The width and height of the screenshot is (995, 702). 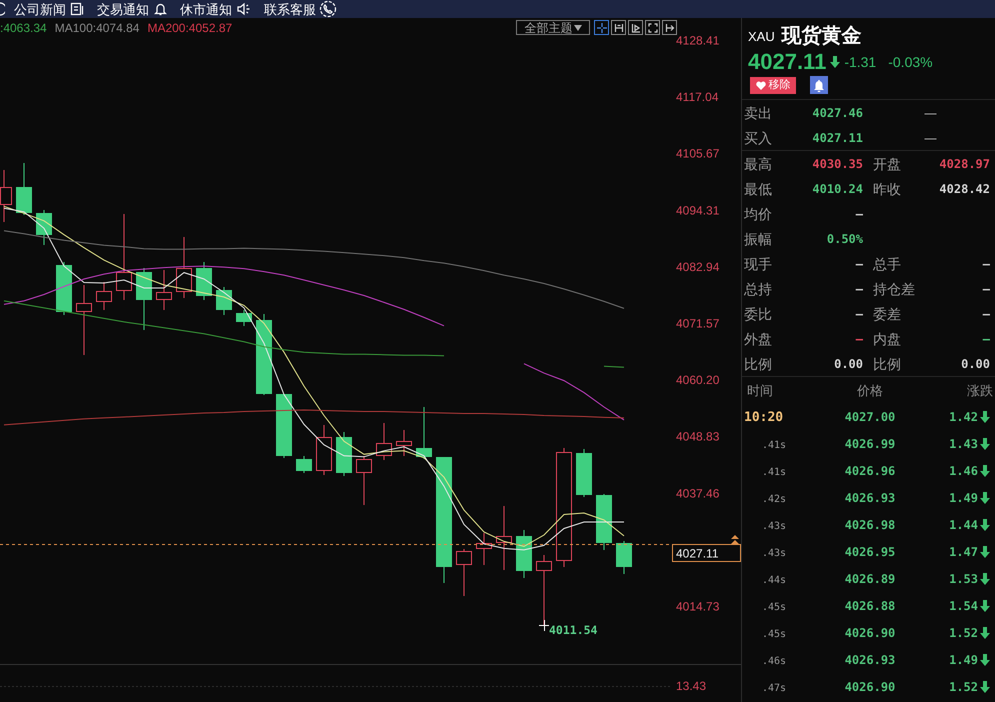 I want to click on alert-button, so click(x=819, y=85).